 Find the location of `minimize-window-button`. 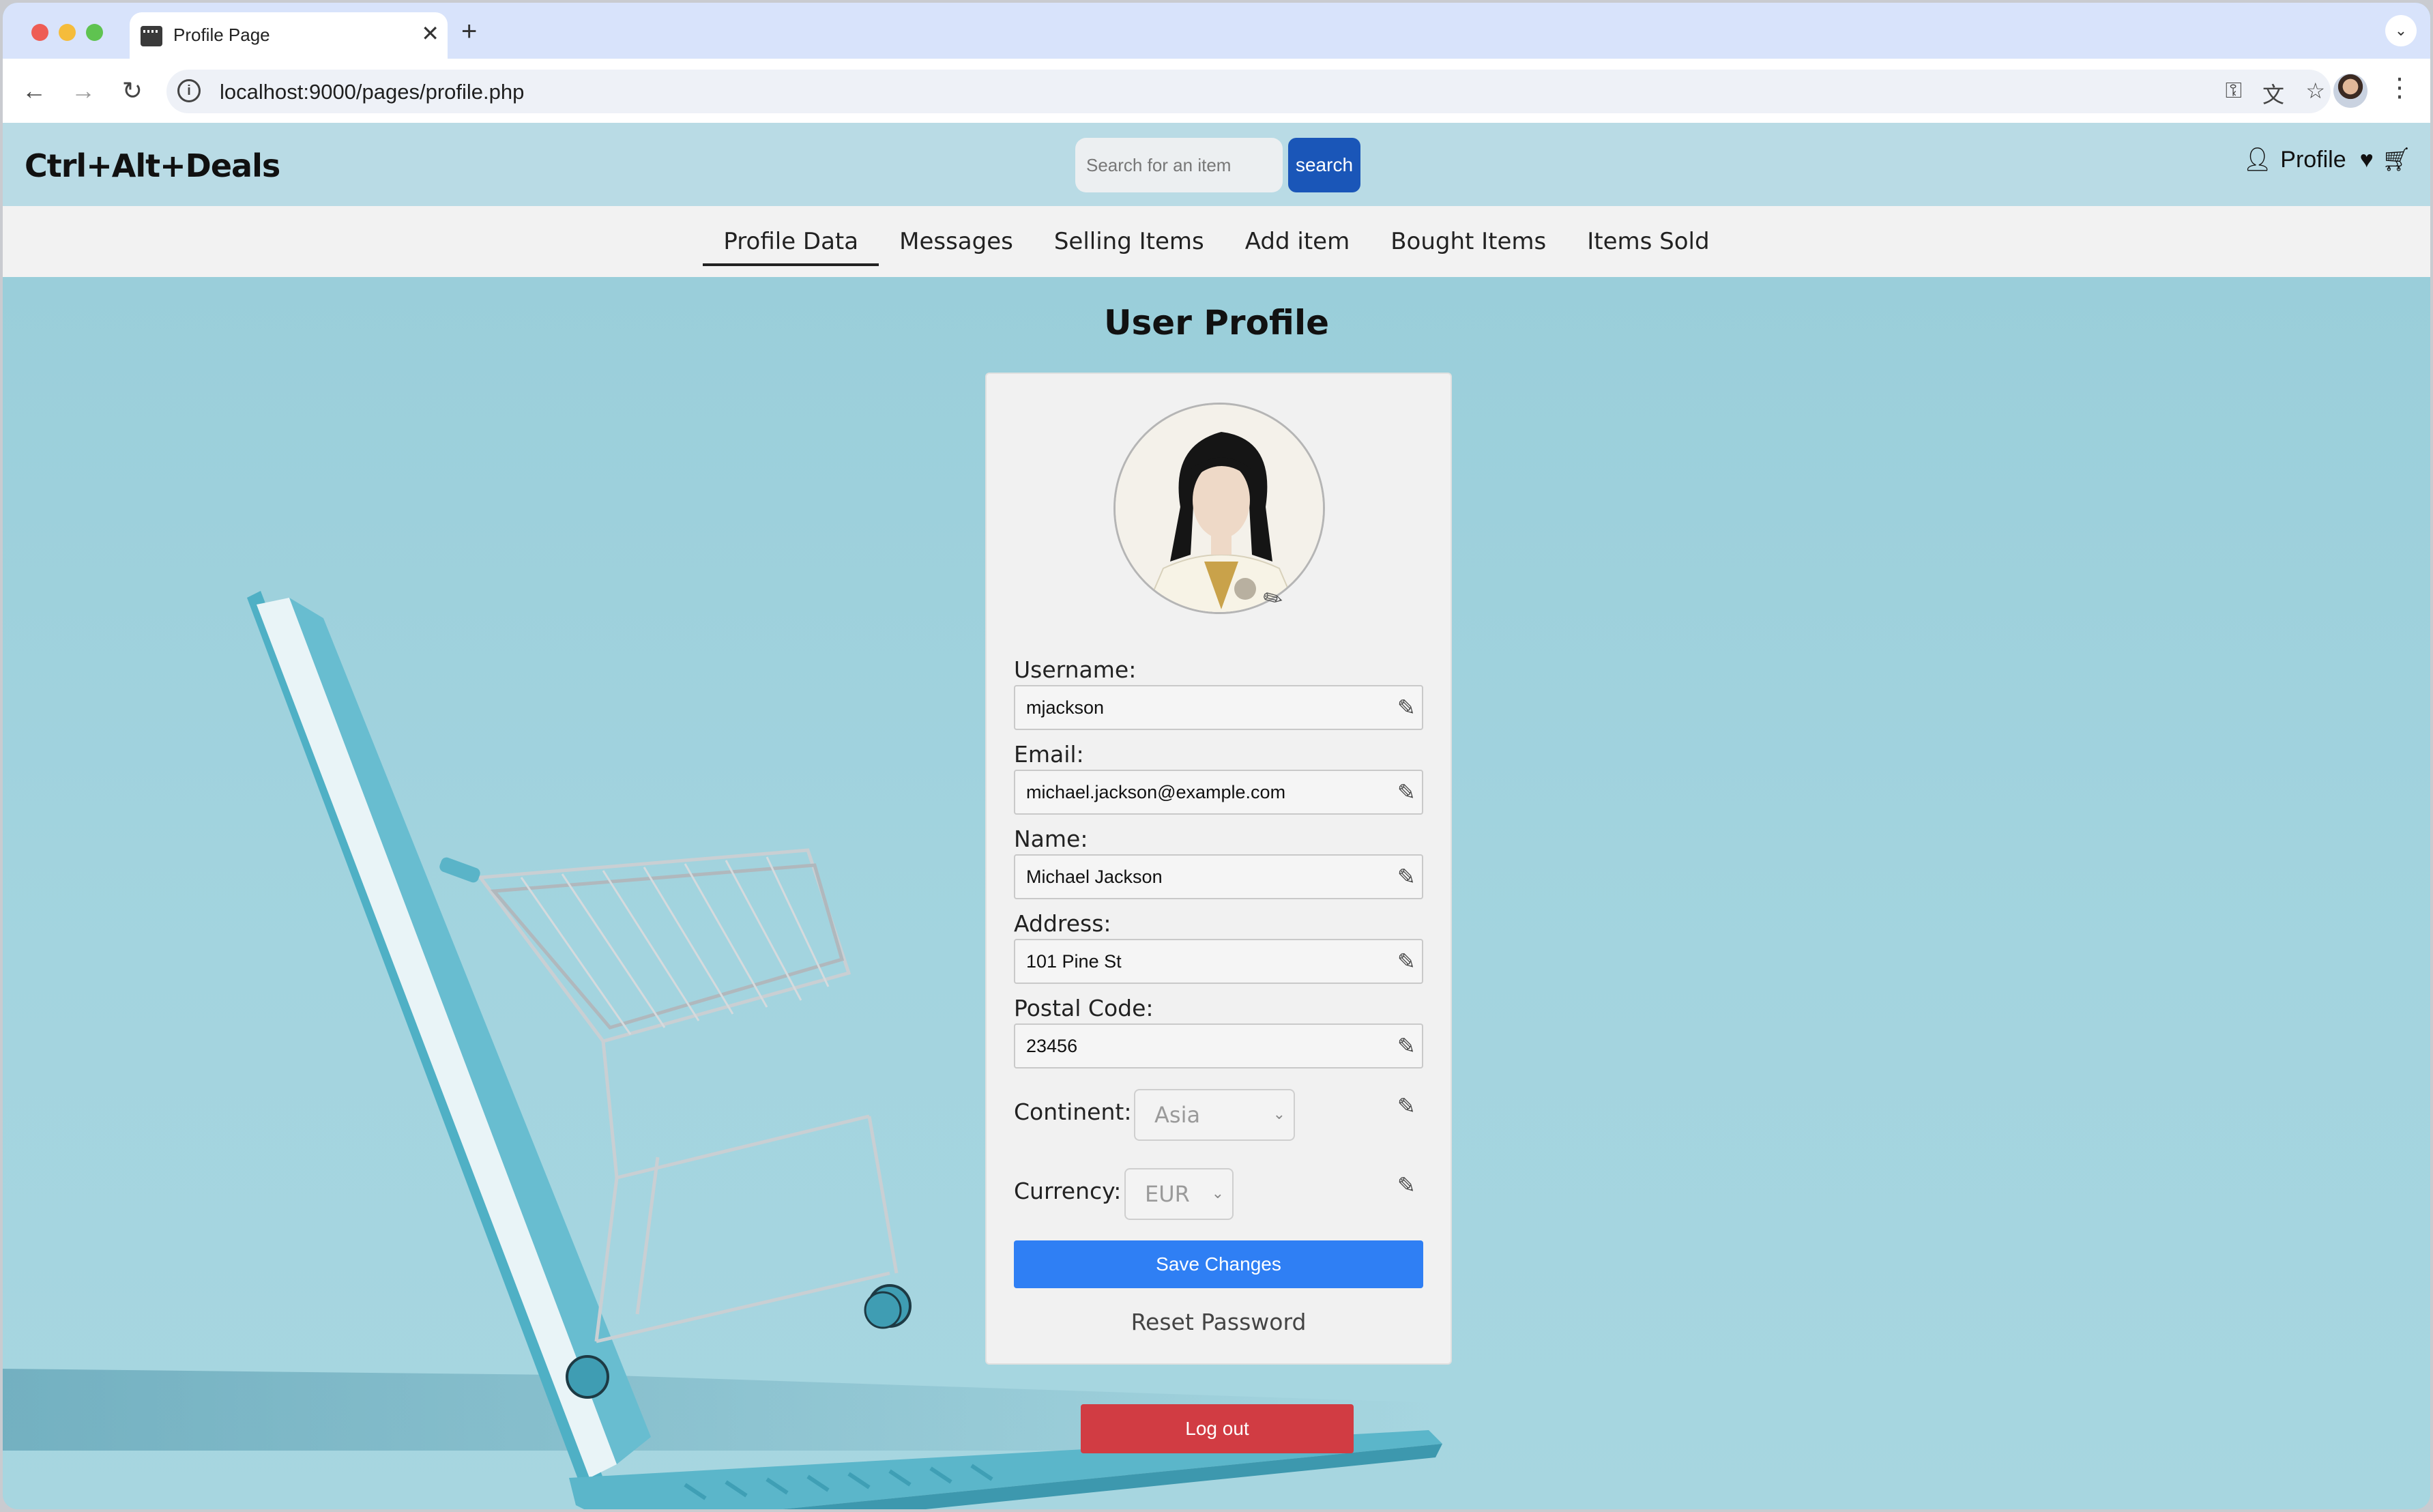

minimize-window-button is located at coordinates (68, 32).